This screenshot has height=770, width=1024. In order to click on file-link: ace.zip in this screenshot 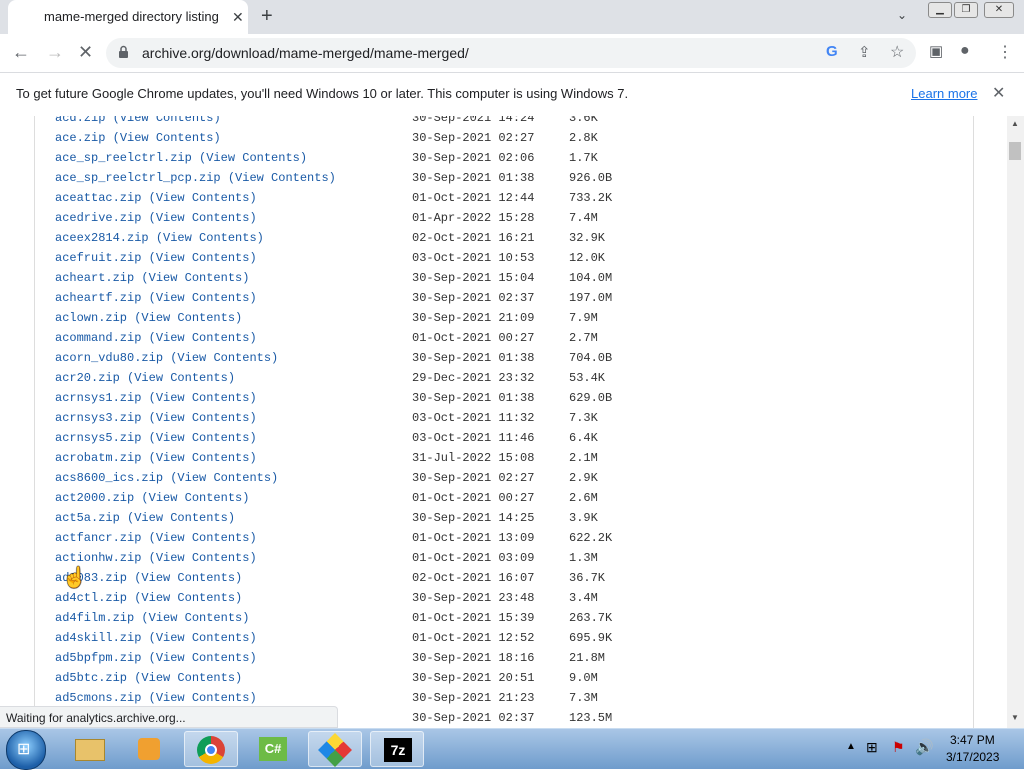, I will do `click(80, 138)`.